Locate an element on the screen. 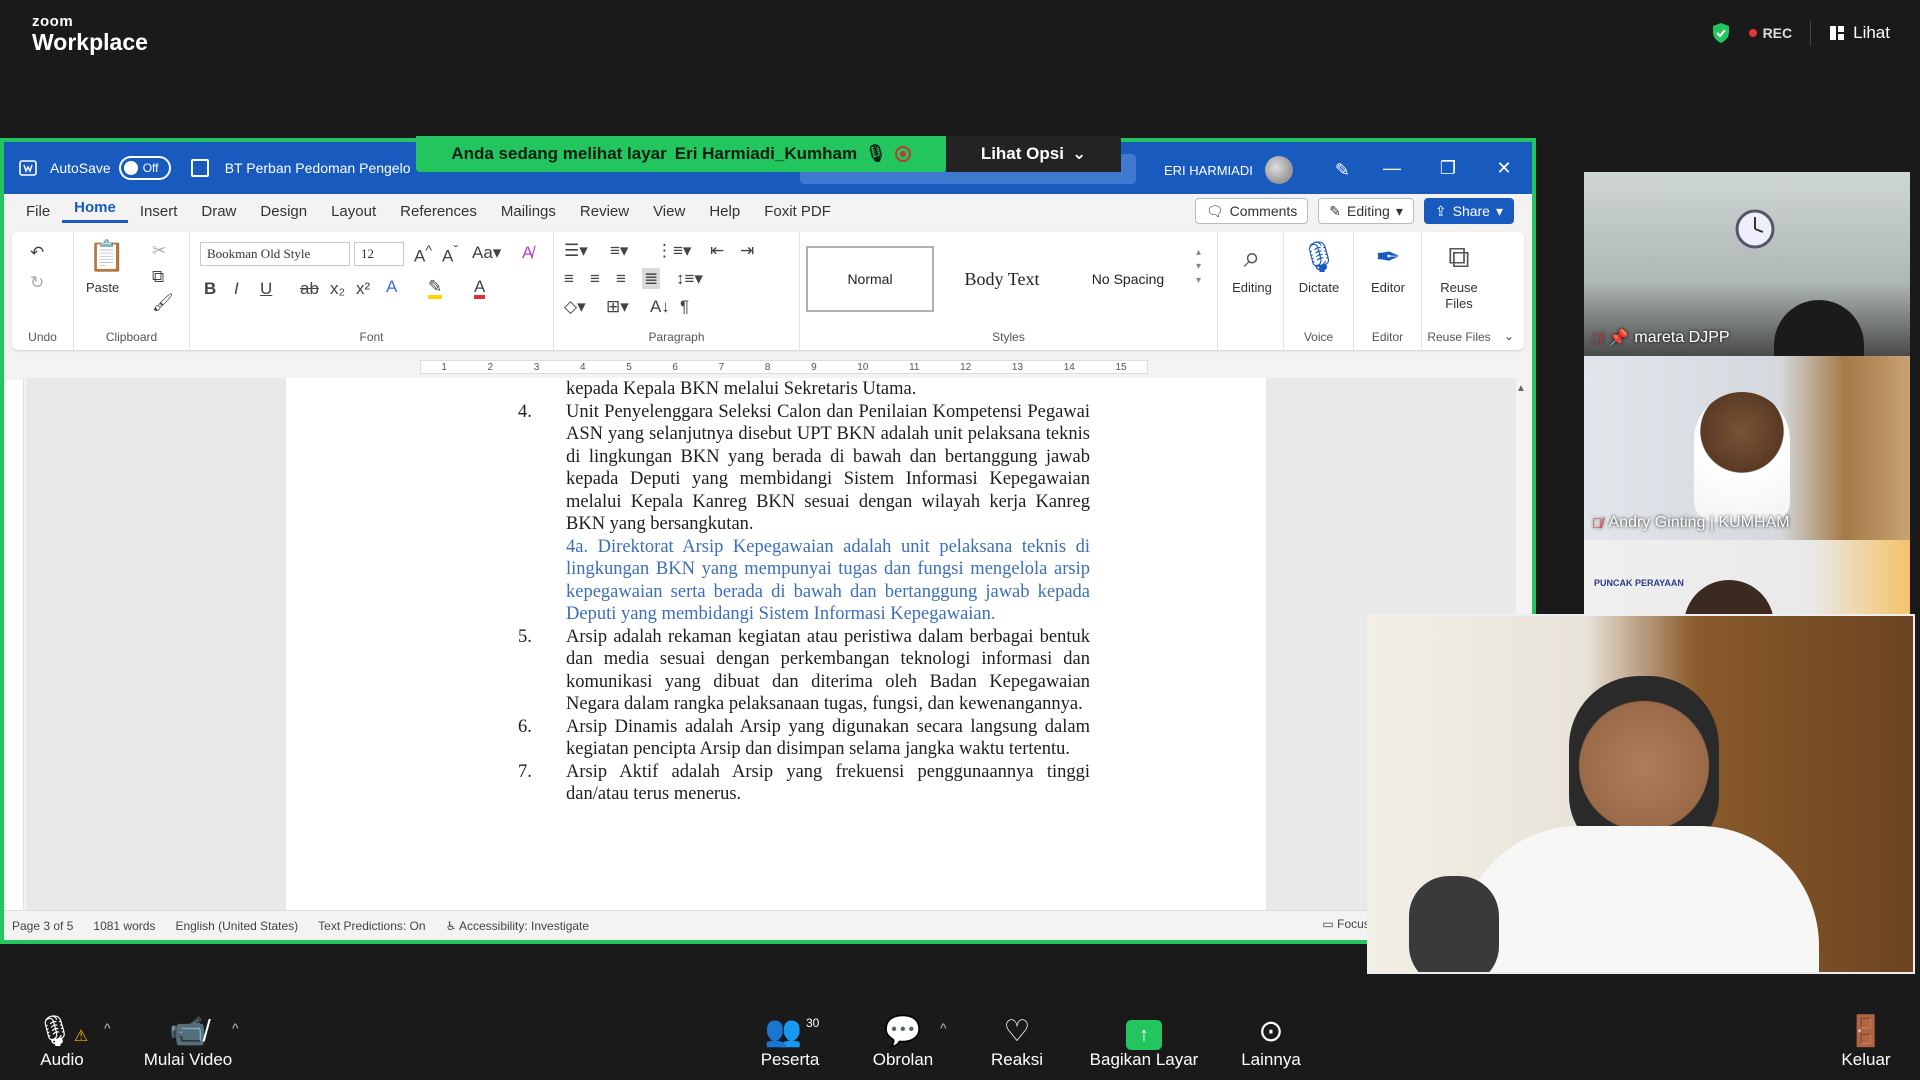  reuse-files-button: ⧉ Reuse Files is located at coordinates (1459, 275).